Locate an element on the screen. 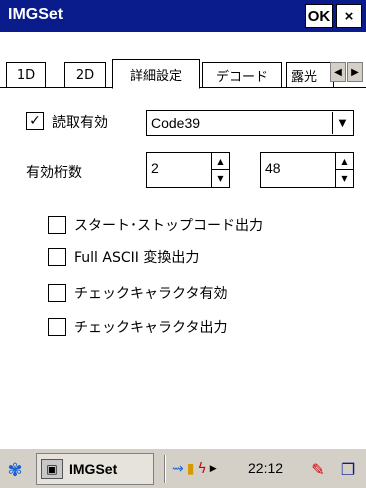 Image resolution: width=366 pixels, height=488 pixels. tab-exposure: 露光 is located at coordinates (310, 75).